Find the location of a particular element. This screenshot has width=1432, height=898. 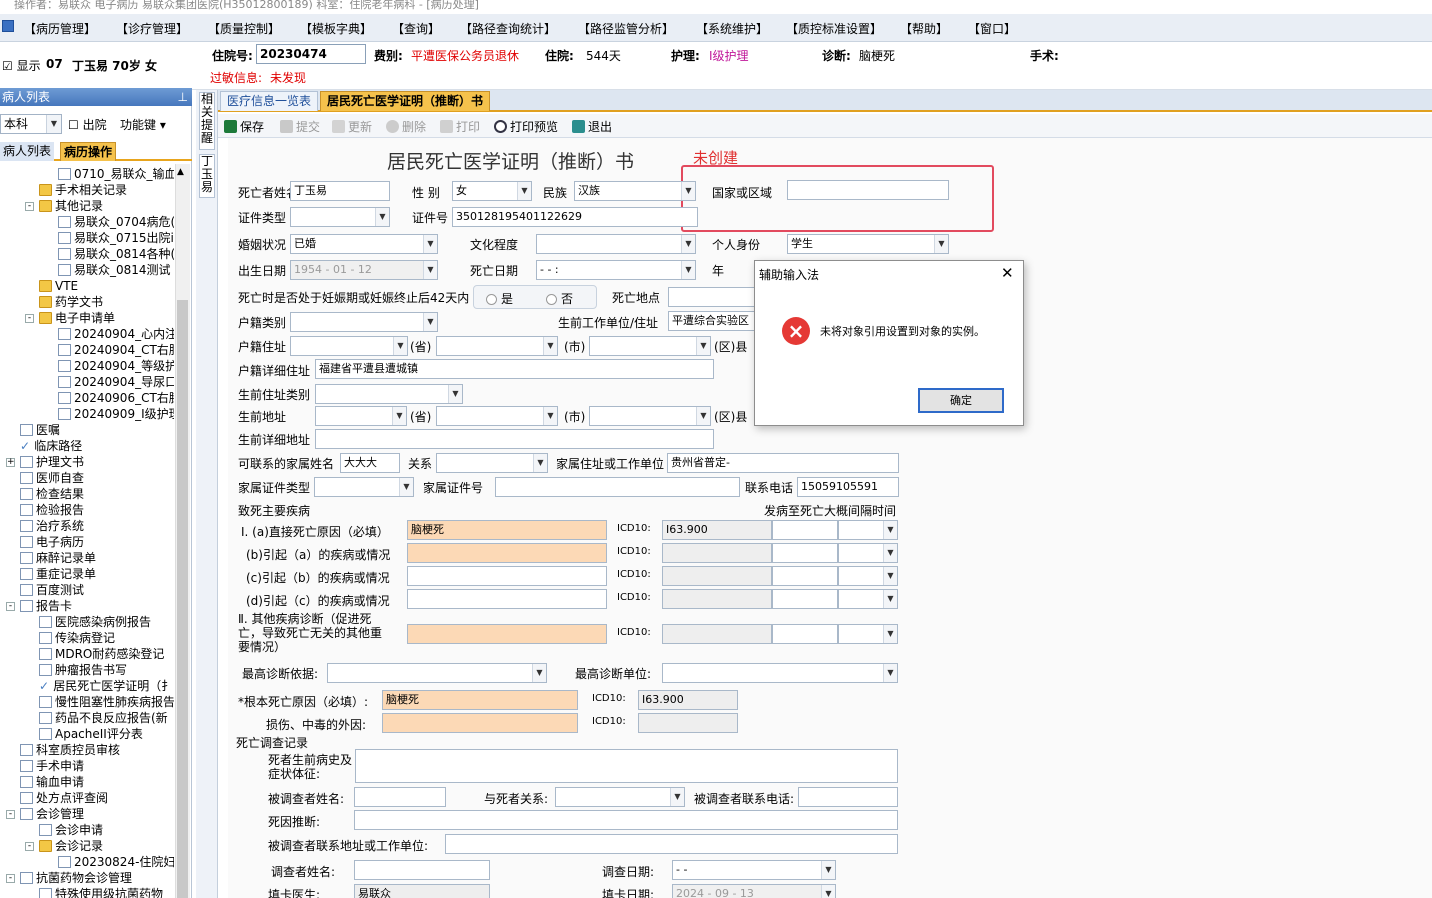

tree-item: 处方点评查阅 is located at coordinates (64, 798).